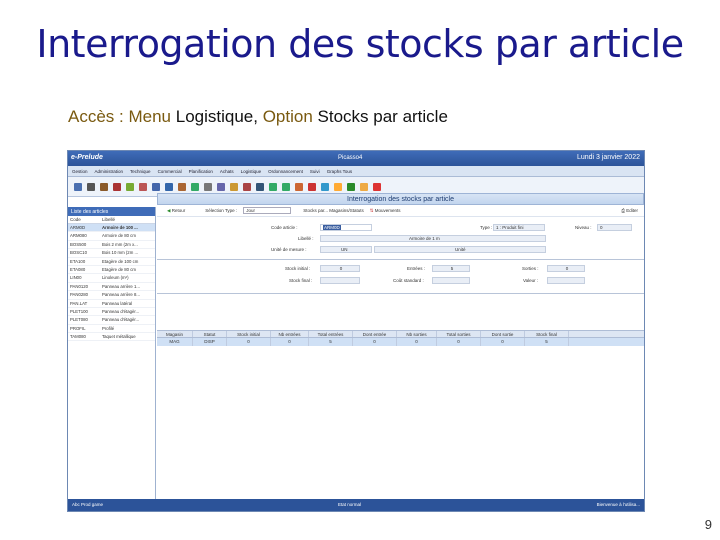 The image size is (720, 540). I want to click on column-header: Nb sorties, so click(417, 334).